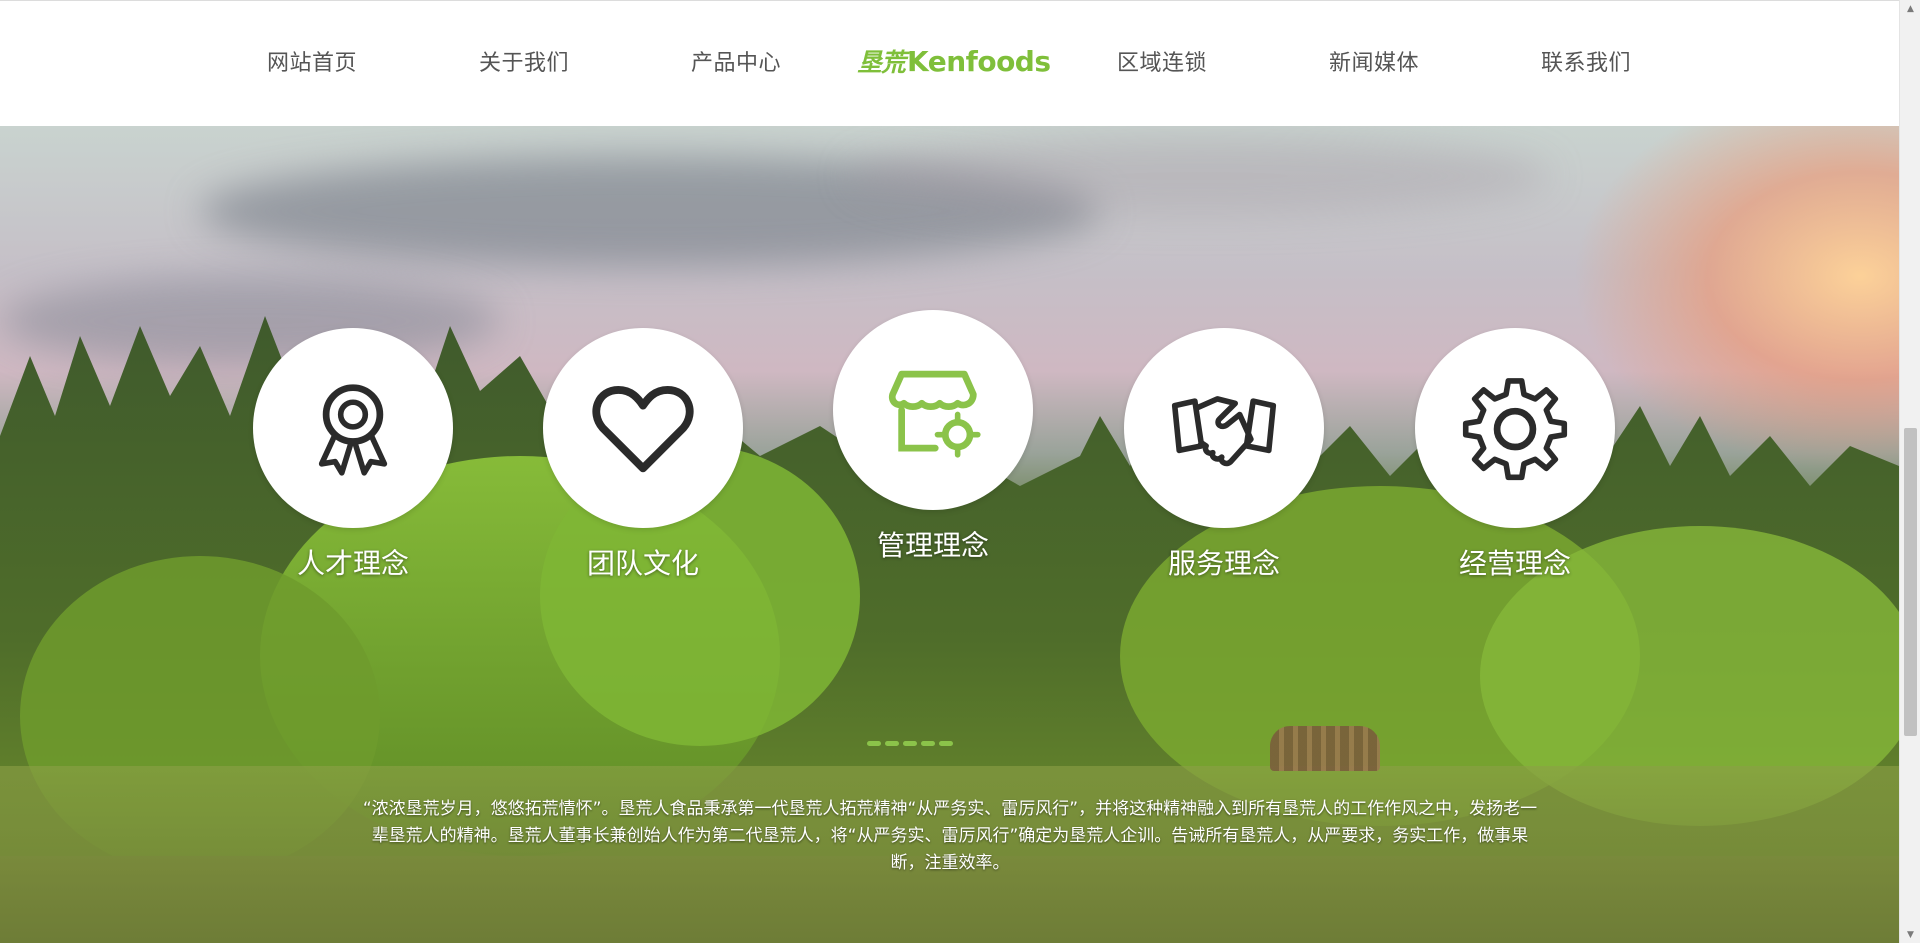  I want to click on scroll-thumb, so click(1910, 582).